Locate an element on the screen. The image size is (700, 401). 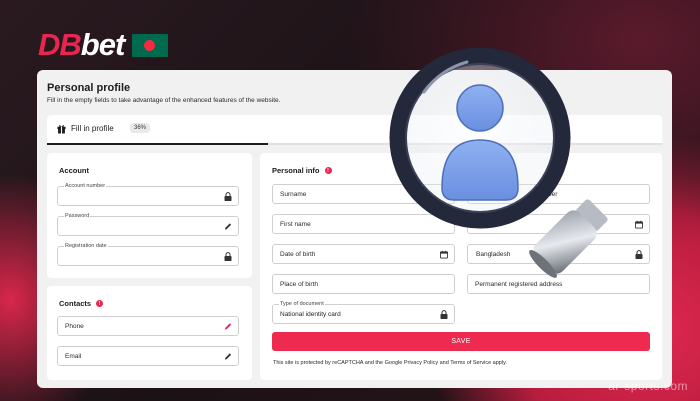
page-title: Personal profile is located at coordinates (89, 88).